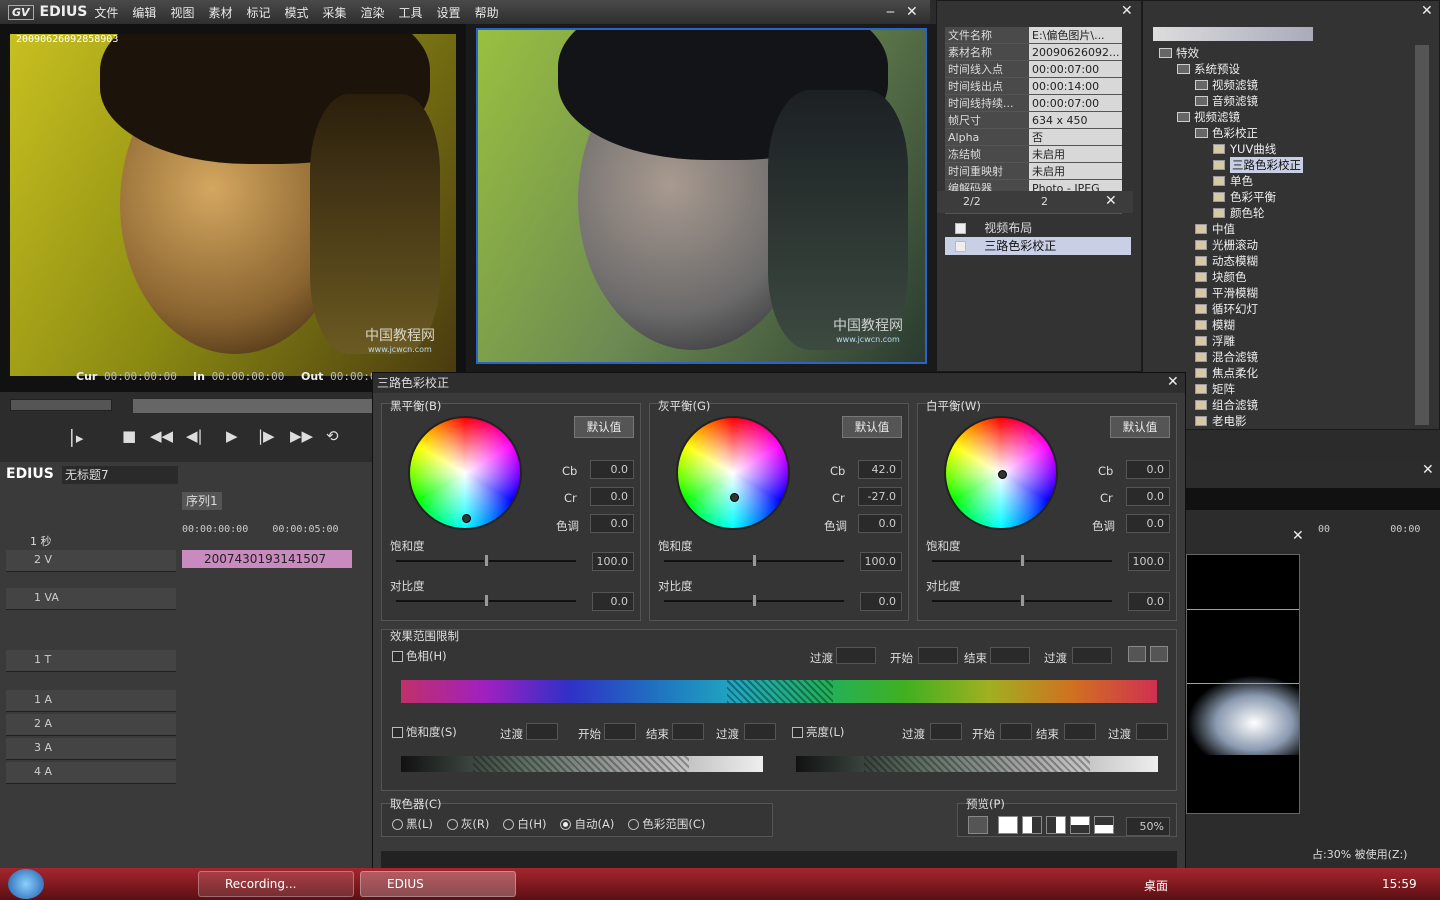  I want to click on sat-trans2-field, so click(760, 731).